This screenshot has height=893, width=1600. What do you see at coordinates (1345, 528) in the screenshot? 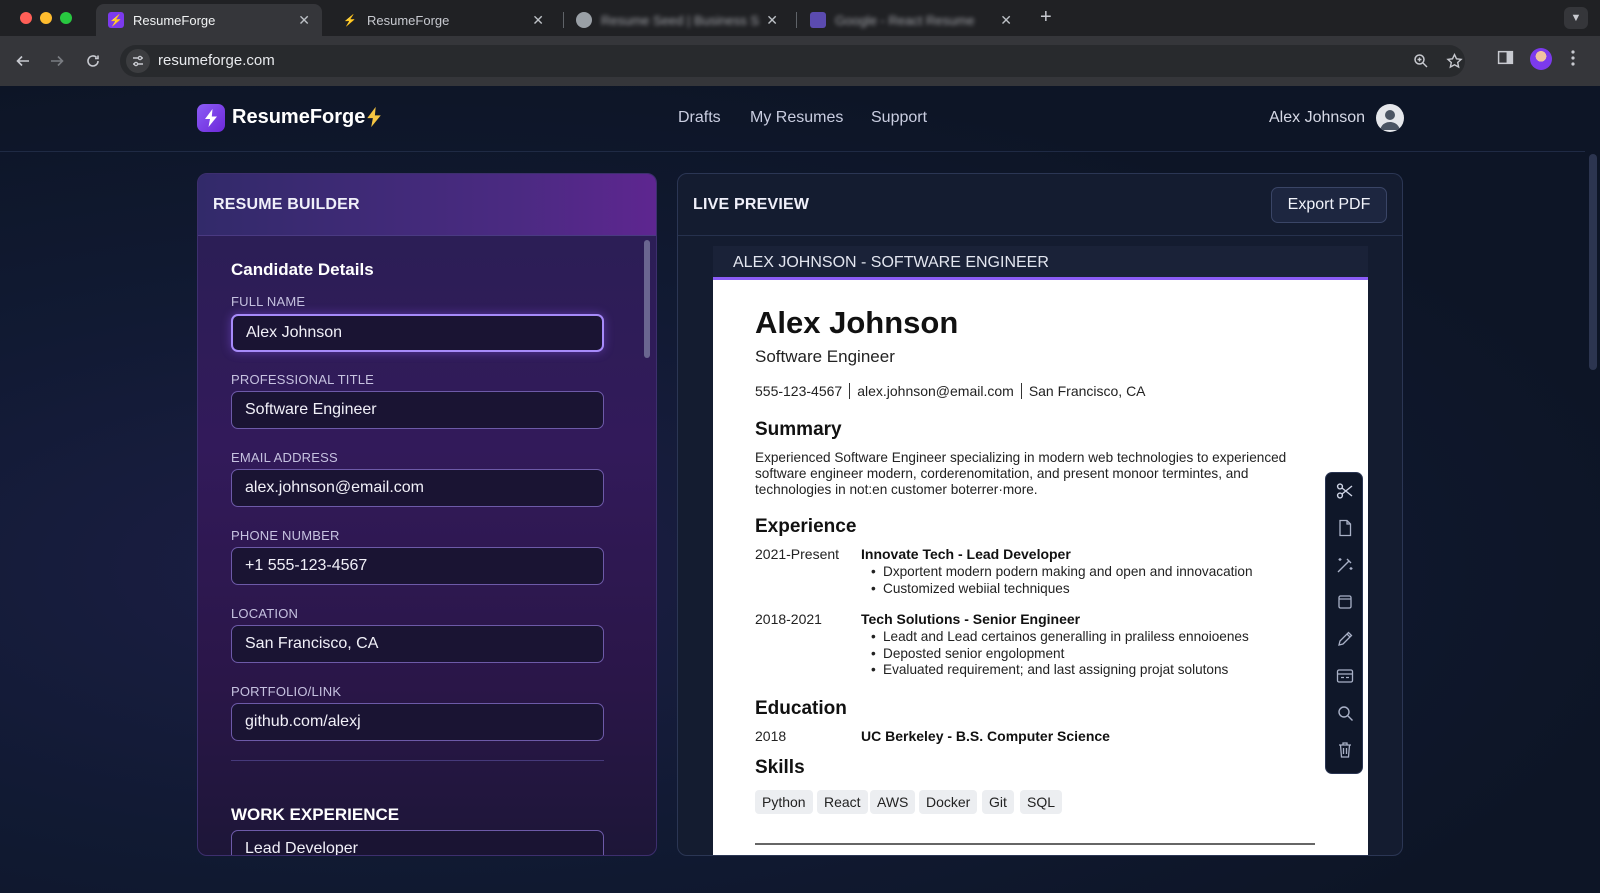
I see `page-icon` at bounding box center [1345, 528].